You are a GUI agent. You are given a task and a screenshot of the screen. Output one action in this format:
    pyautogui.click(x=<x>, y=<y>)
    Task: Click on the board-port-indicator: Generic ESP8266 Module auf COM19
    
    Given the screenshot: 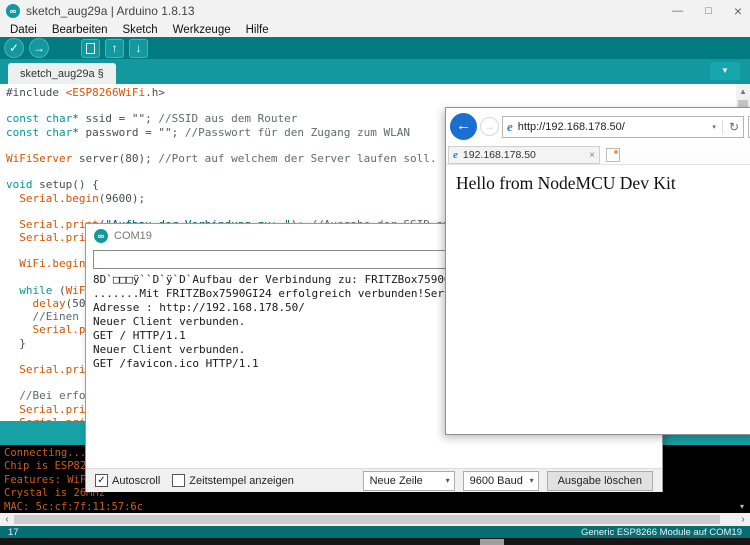 What is the action you would take?
    pyautogui.click(x=661, y=532)
    